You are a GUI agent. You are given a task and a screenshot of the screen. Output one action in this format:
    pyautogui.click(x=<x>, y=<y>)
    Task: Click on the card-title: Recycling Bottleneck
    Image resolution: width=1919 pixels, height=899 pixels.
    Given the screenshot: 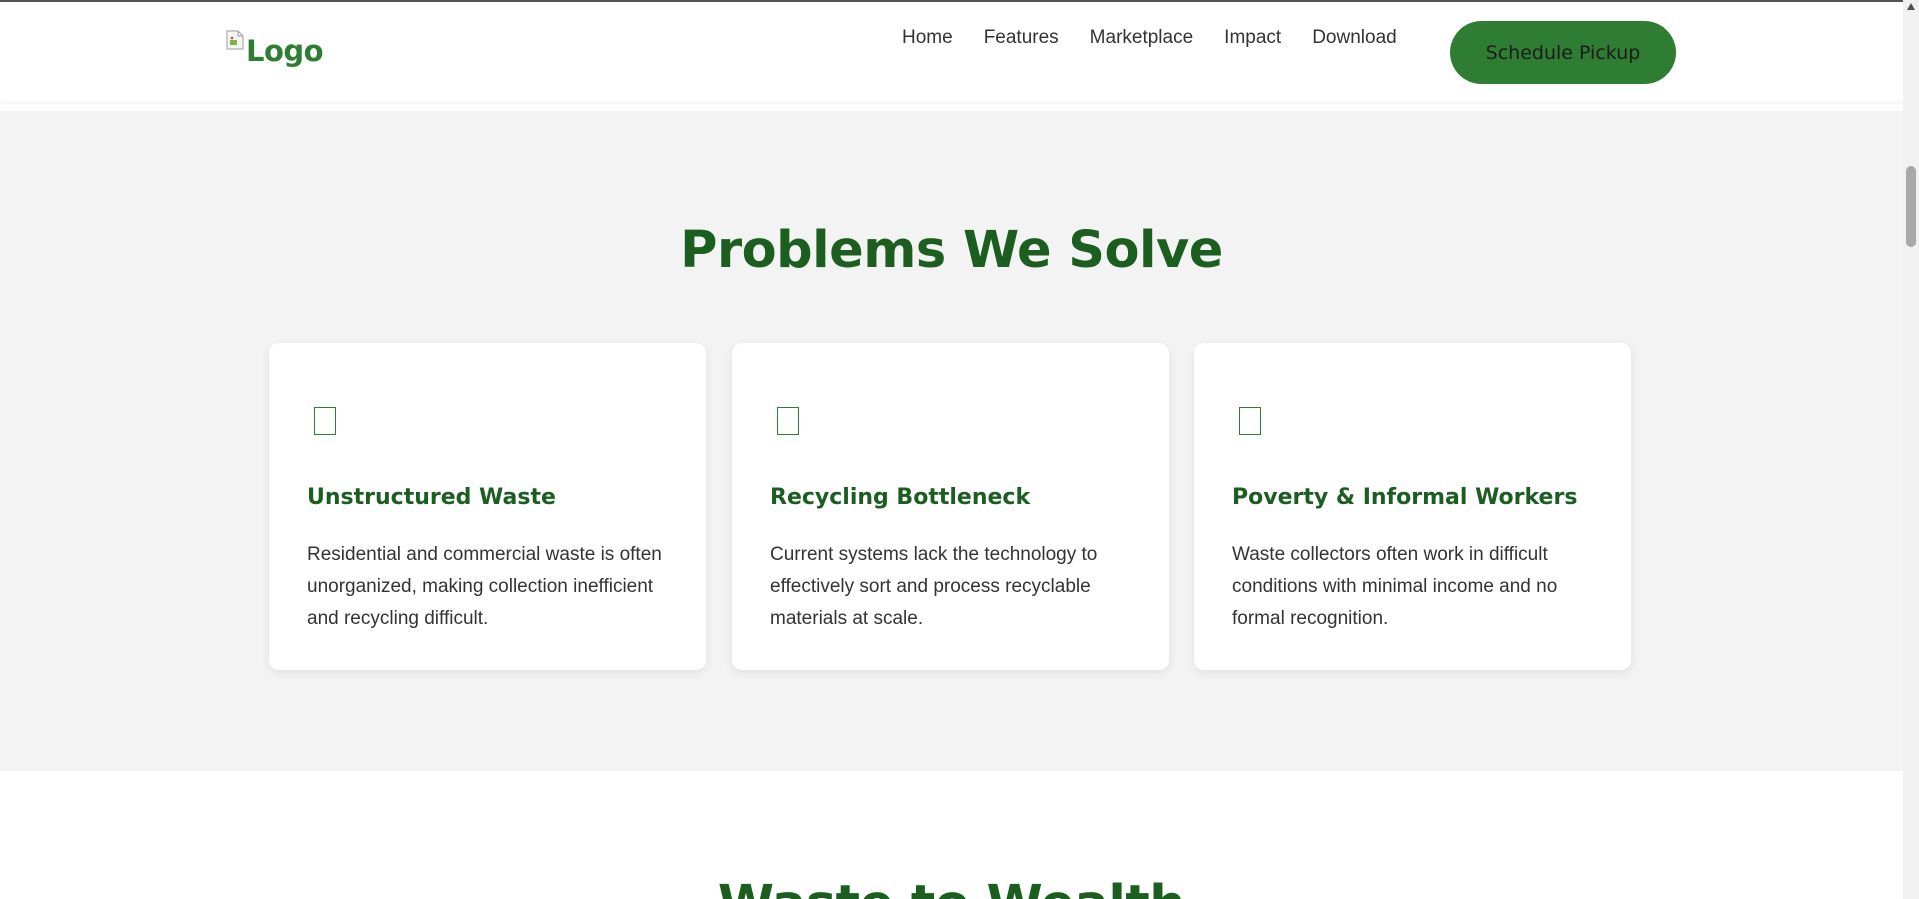 What is the action you would take?
    pyautogui.click(x=900, y=497)
    